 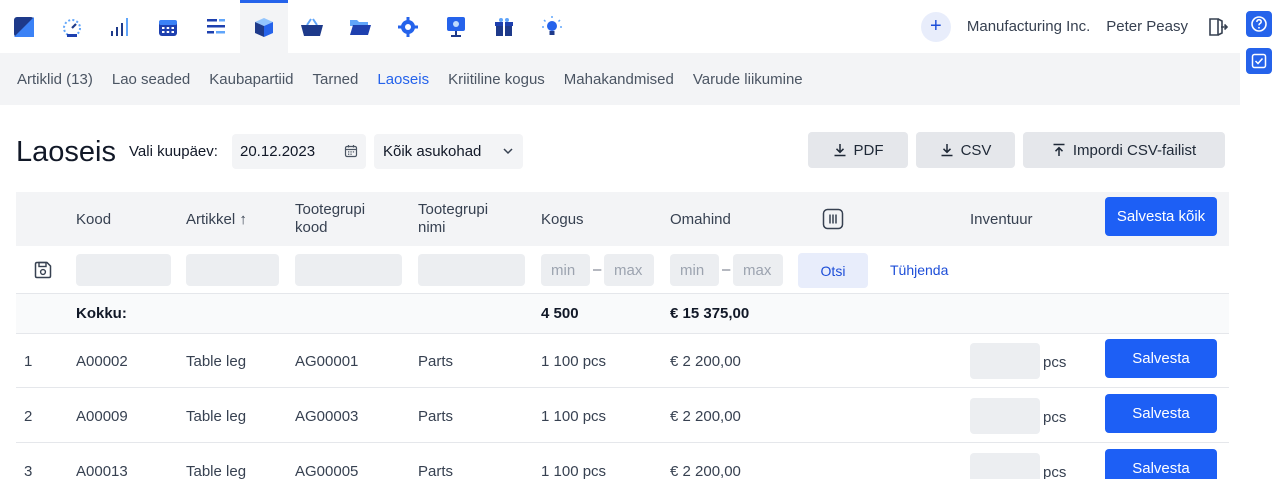 What do you see at coordinates (1217, 27) in the screenshot?
I see `logout-icon` at bounding box center [1217, 27].